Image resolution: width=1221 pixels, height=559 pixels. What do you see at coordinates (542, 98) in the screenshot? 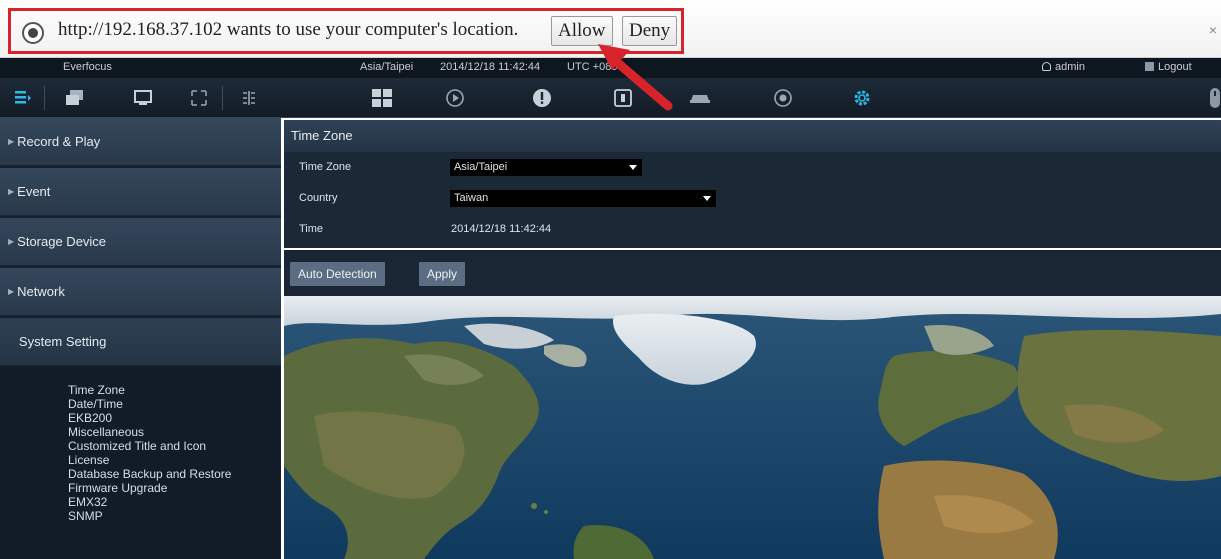
I see `alert-icon` at bounding box center [542, 98].